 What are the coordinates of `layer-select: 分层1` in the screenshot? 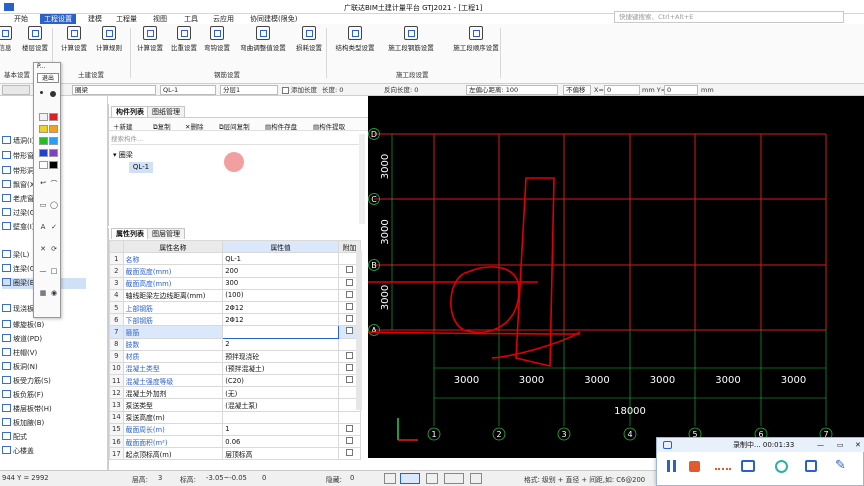 It's located at (249, 90).